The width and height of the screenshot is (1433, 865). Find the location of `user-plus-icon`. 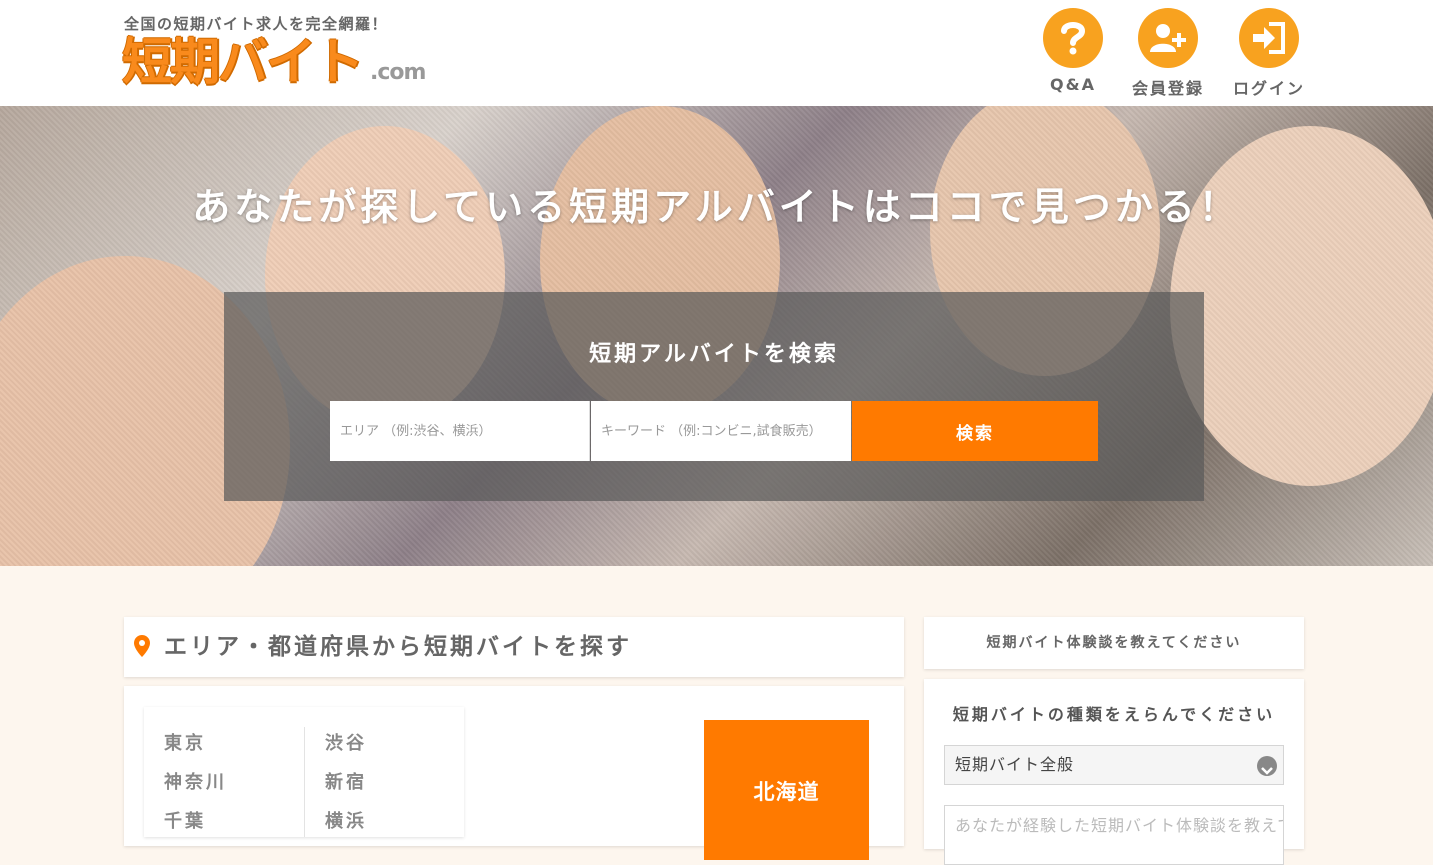

user-plus-icon is located at coordinates (1168, 38).